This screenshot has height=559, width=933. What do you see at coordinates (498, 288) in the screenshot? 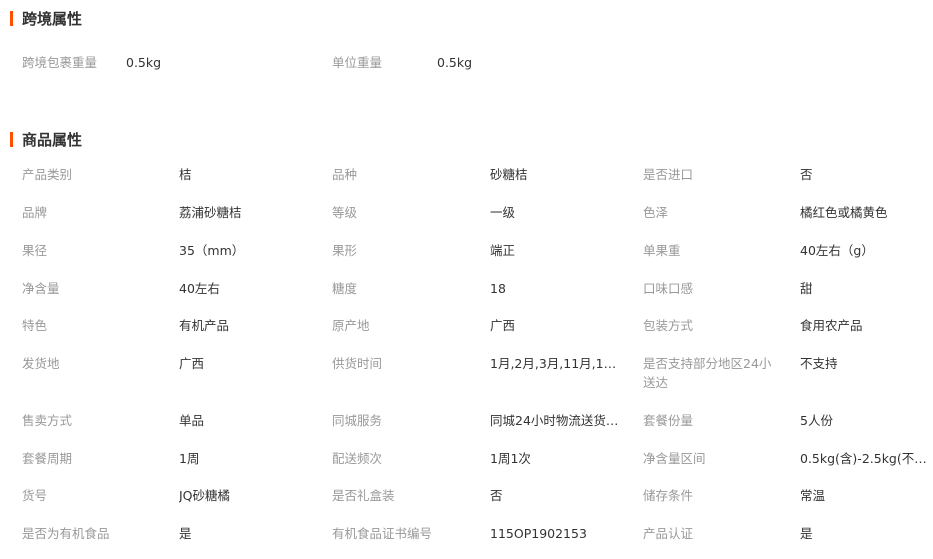
I see `attr-value: 18` at bounding box center [498, 288].